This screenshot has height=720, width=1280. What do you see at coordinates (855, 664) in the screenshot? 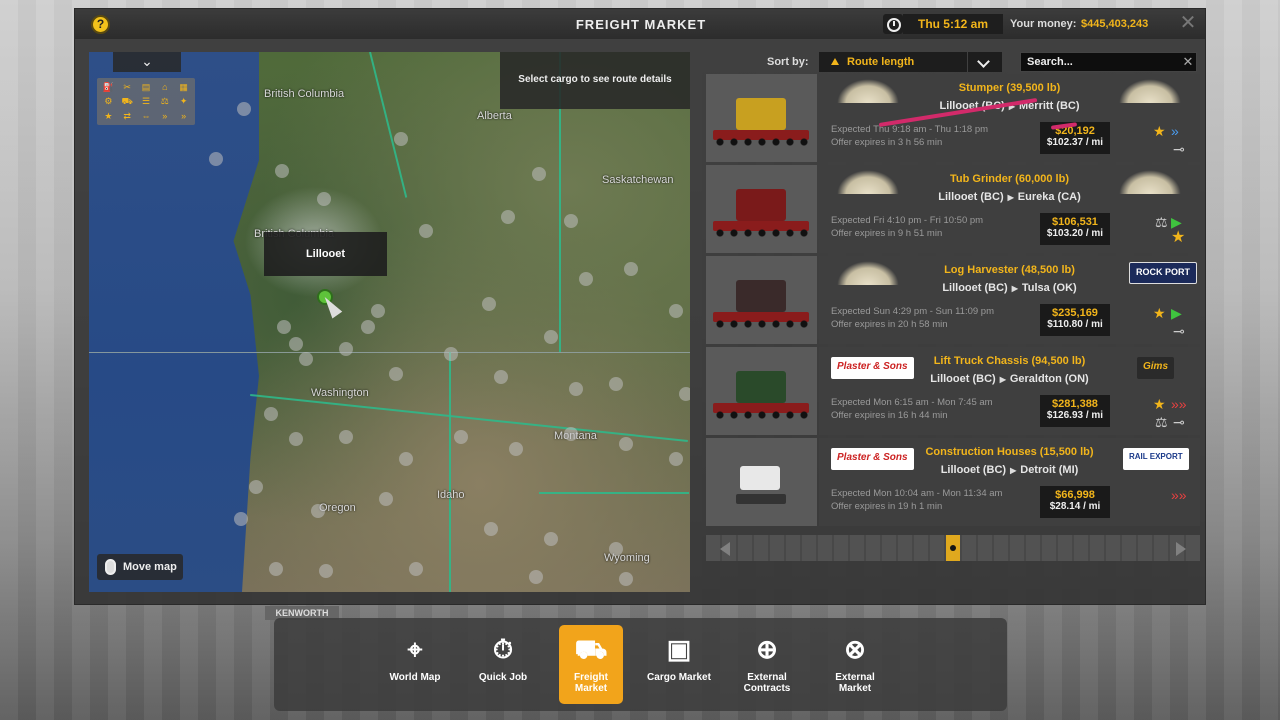
I see `nav-external-market: ⊗ External Market` at bounding box center [855, 664].